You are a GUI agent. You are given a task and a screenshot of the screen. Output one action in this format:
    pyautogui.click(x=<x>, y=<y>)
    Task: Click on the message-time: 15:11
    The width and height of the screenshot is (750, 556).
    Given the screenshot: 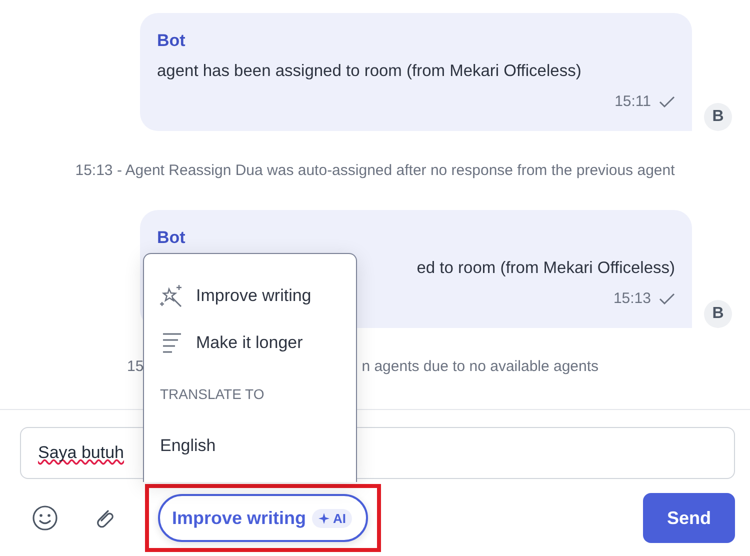 What is the action you would take?
    pyautogui.click(x=632, y=101)
    